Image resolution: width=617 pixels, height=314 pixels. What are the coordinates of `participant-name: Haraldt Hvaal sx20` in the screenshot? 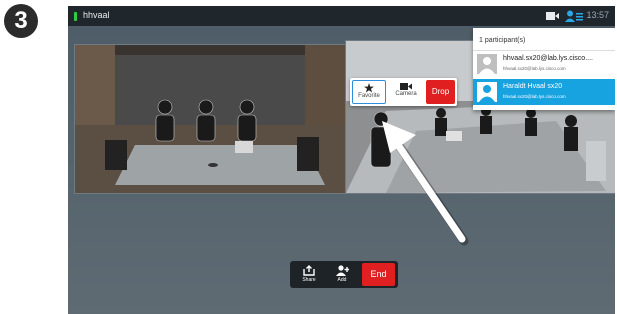 It's located at (533, 86).